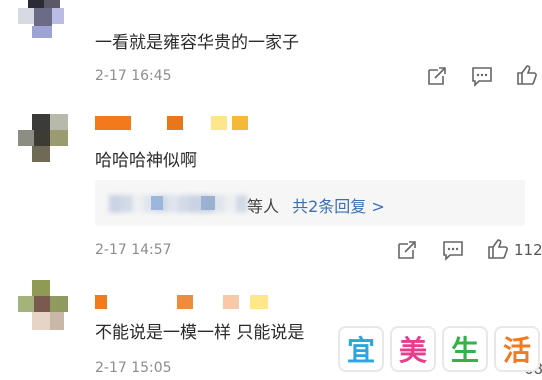 Image resolution: width=542 pixels, height=380 pixels. Describe the element at coordinates (439, 349) in the screenshot. I see `watermark-logo: 宜 美 生 活` at that location.